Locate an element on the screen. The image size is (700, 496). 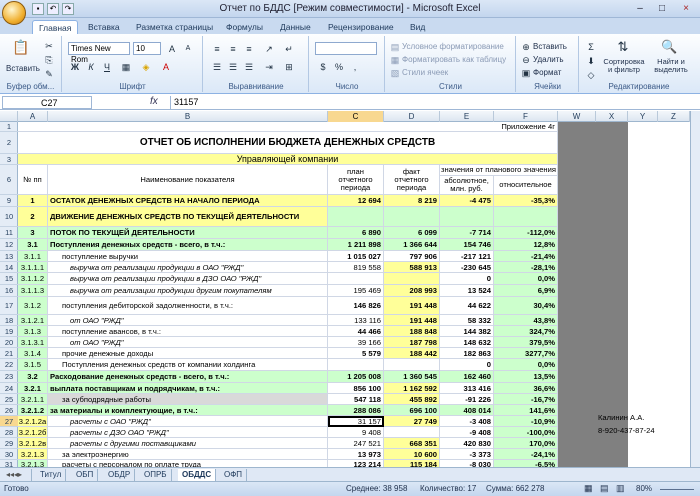
column-header-x: X is located at coordinates (612, 116).